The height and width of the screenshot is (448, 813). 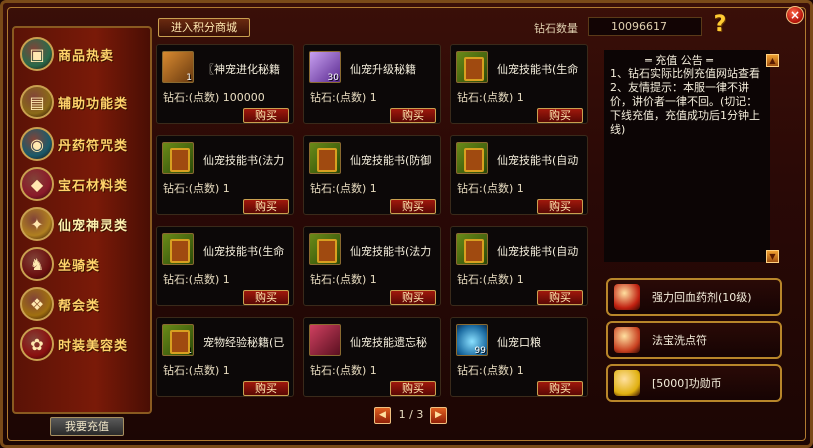 What do you see at coordinates (687, 383) in the screenshot?
I see `promo-item-label: [5000]功勋币` at bounding box center [687, 383].